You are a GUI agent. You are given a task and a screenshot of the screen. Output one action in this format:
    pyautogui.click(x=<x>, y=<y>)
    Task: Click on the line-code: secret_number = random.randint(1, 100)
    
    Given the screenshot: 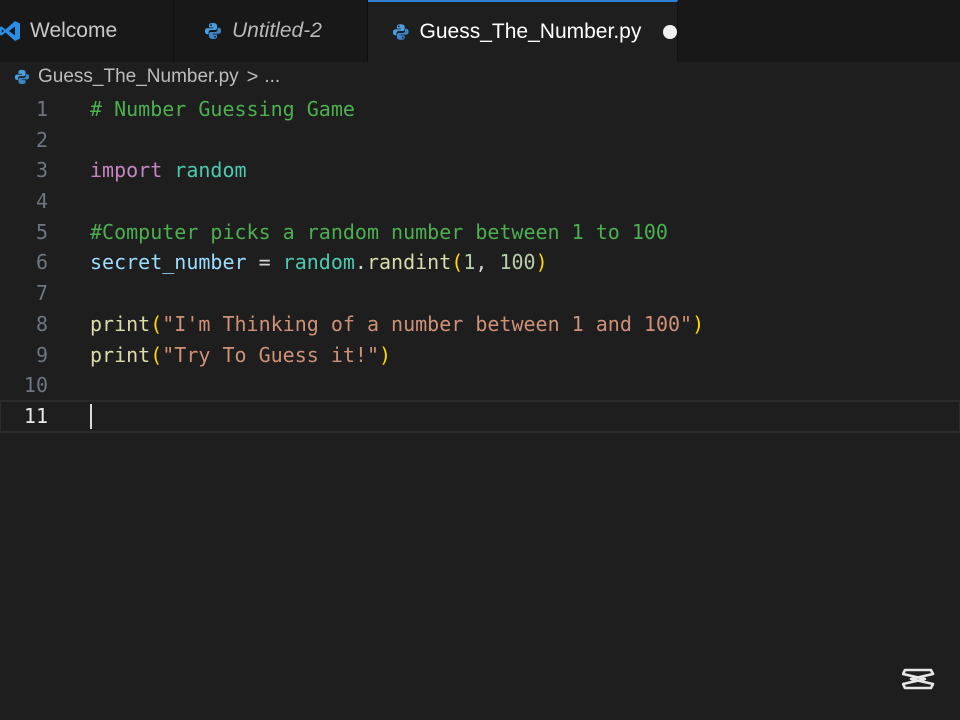 What is the action you would take?
    pyautogui.click(x=319, y=262)
    